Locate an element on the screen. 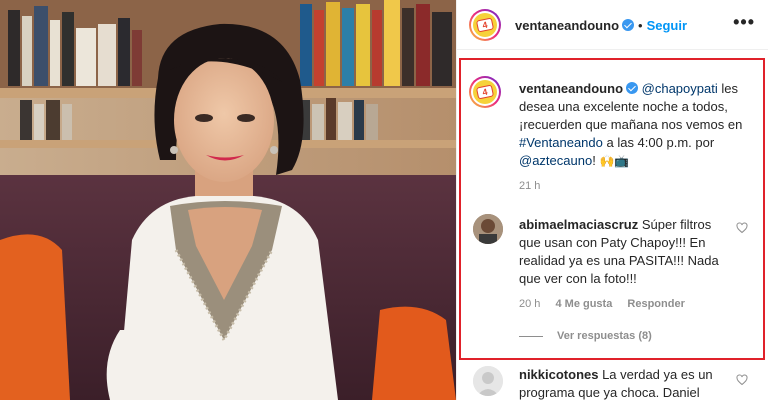 This screenshot has height=400, width=768. comment-username: abimaelmaciascruz is located at coordinates (578, 224).